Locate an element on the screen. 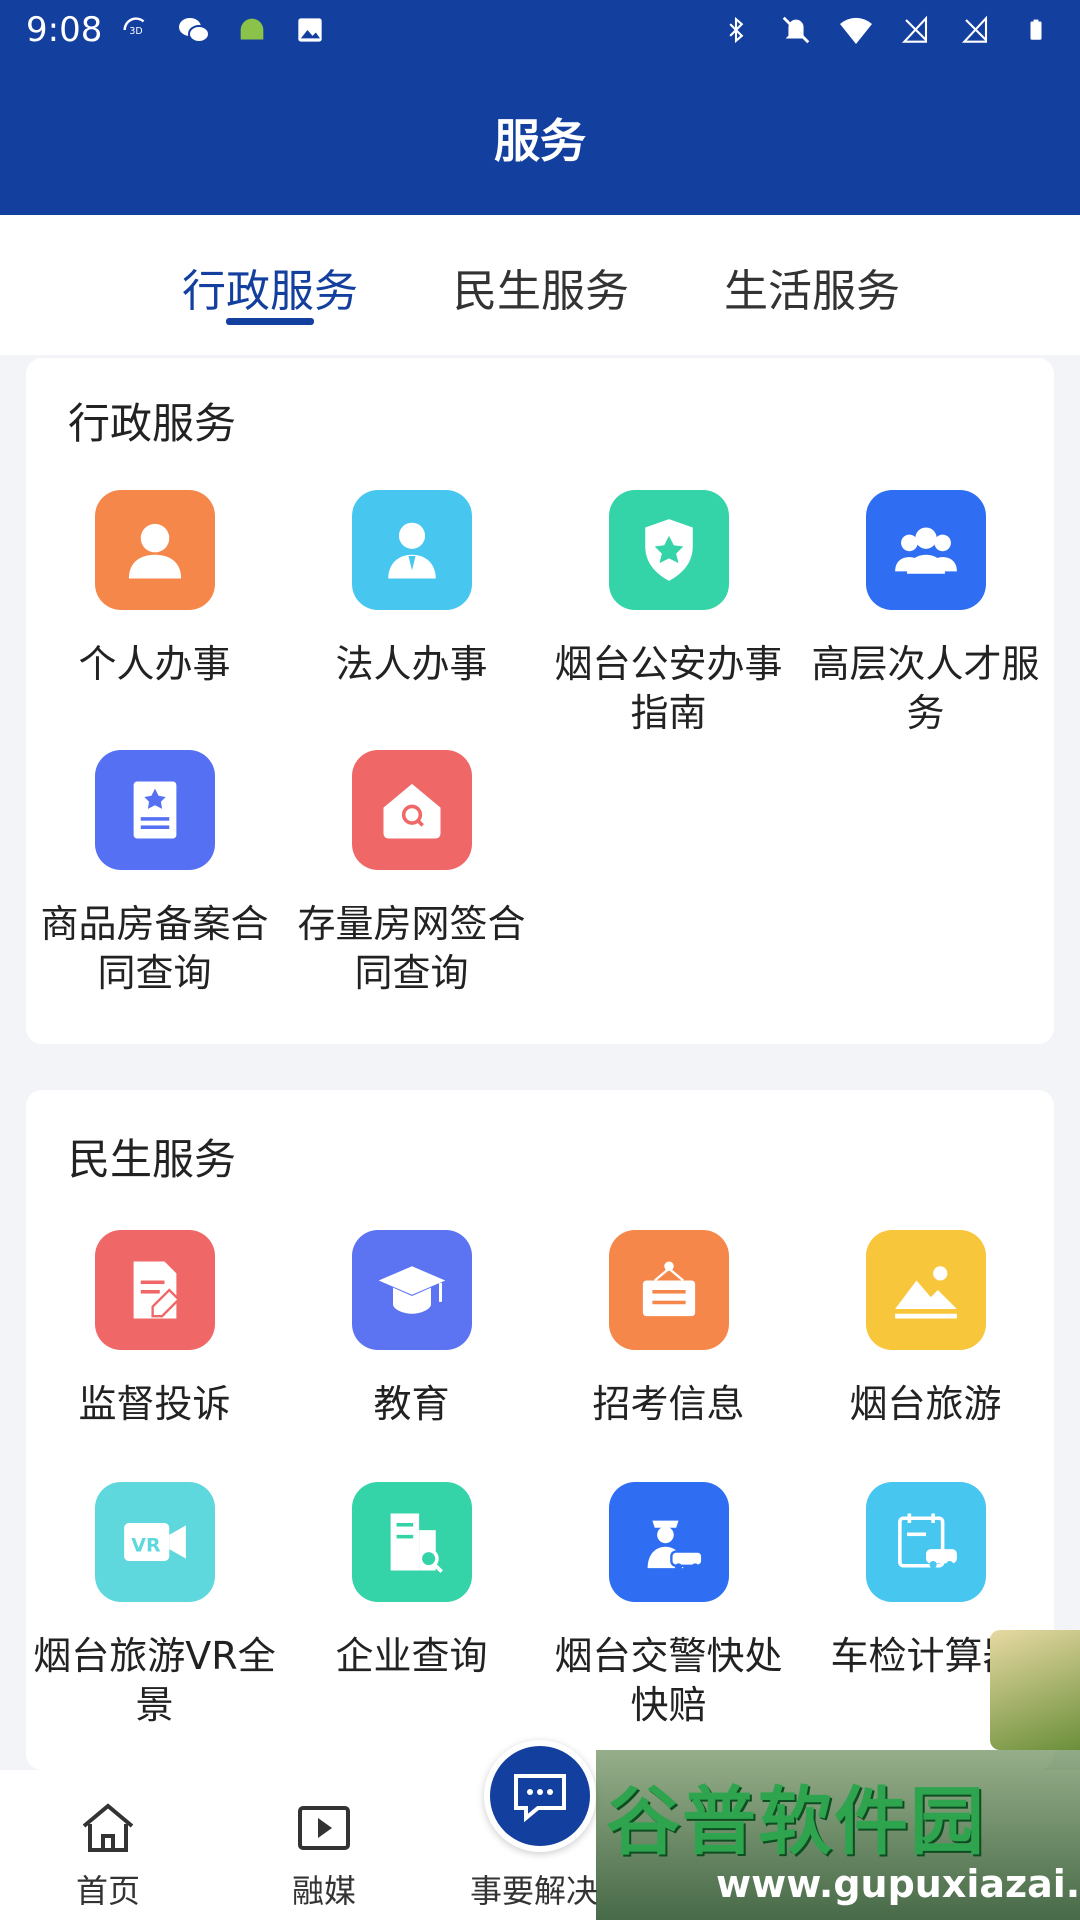 This screenshot has height=1920, width=1080. home-icon is located at coordinates (108, 1827).